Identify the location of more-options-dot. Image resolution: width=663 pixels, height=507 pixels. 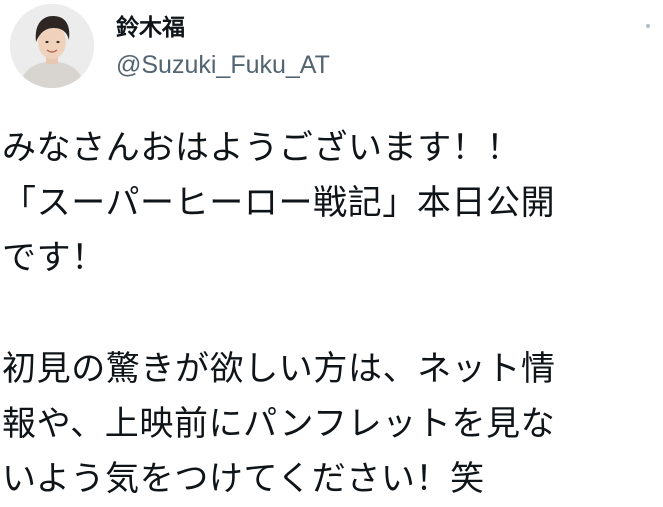
(648, 26).